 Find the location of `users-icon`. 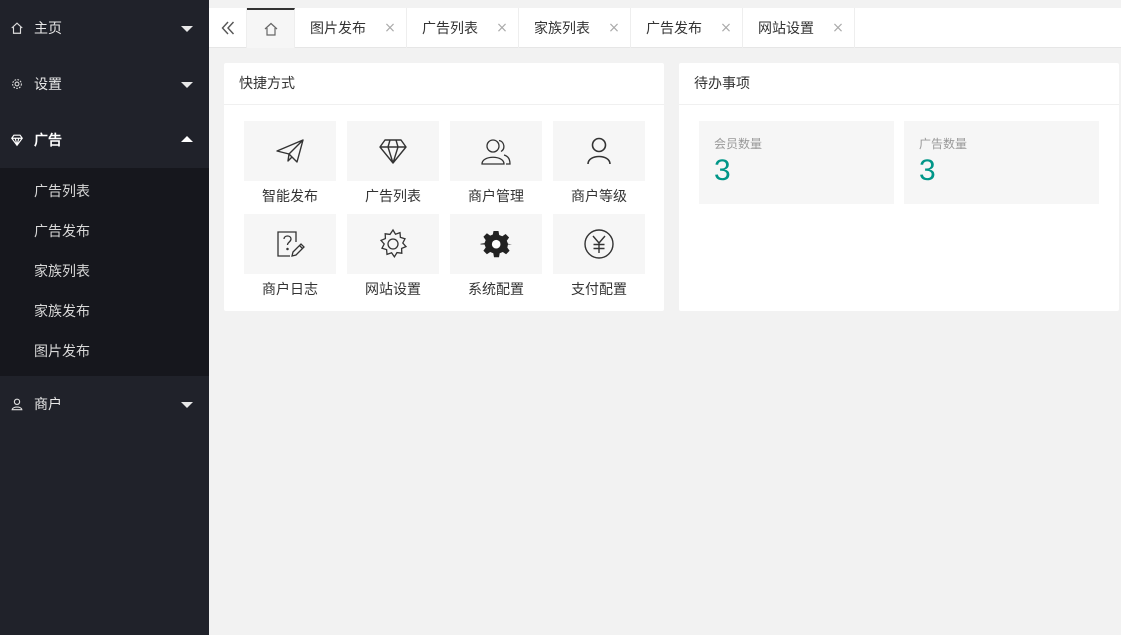

users-icon is located at coordinates (496, 152).